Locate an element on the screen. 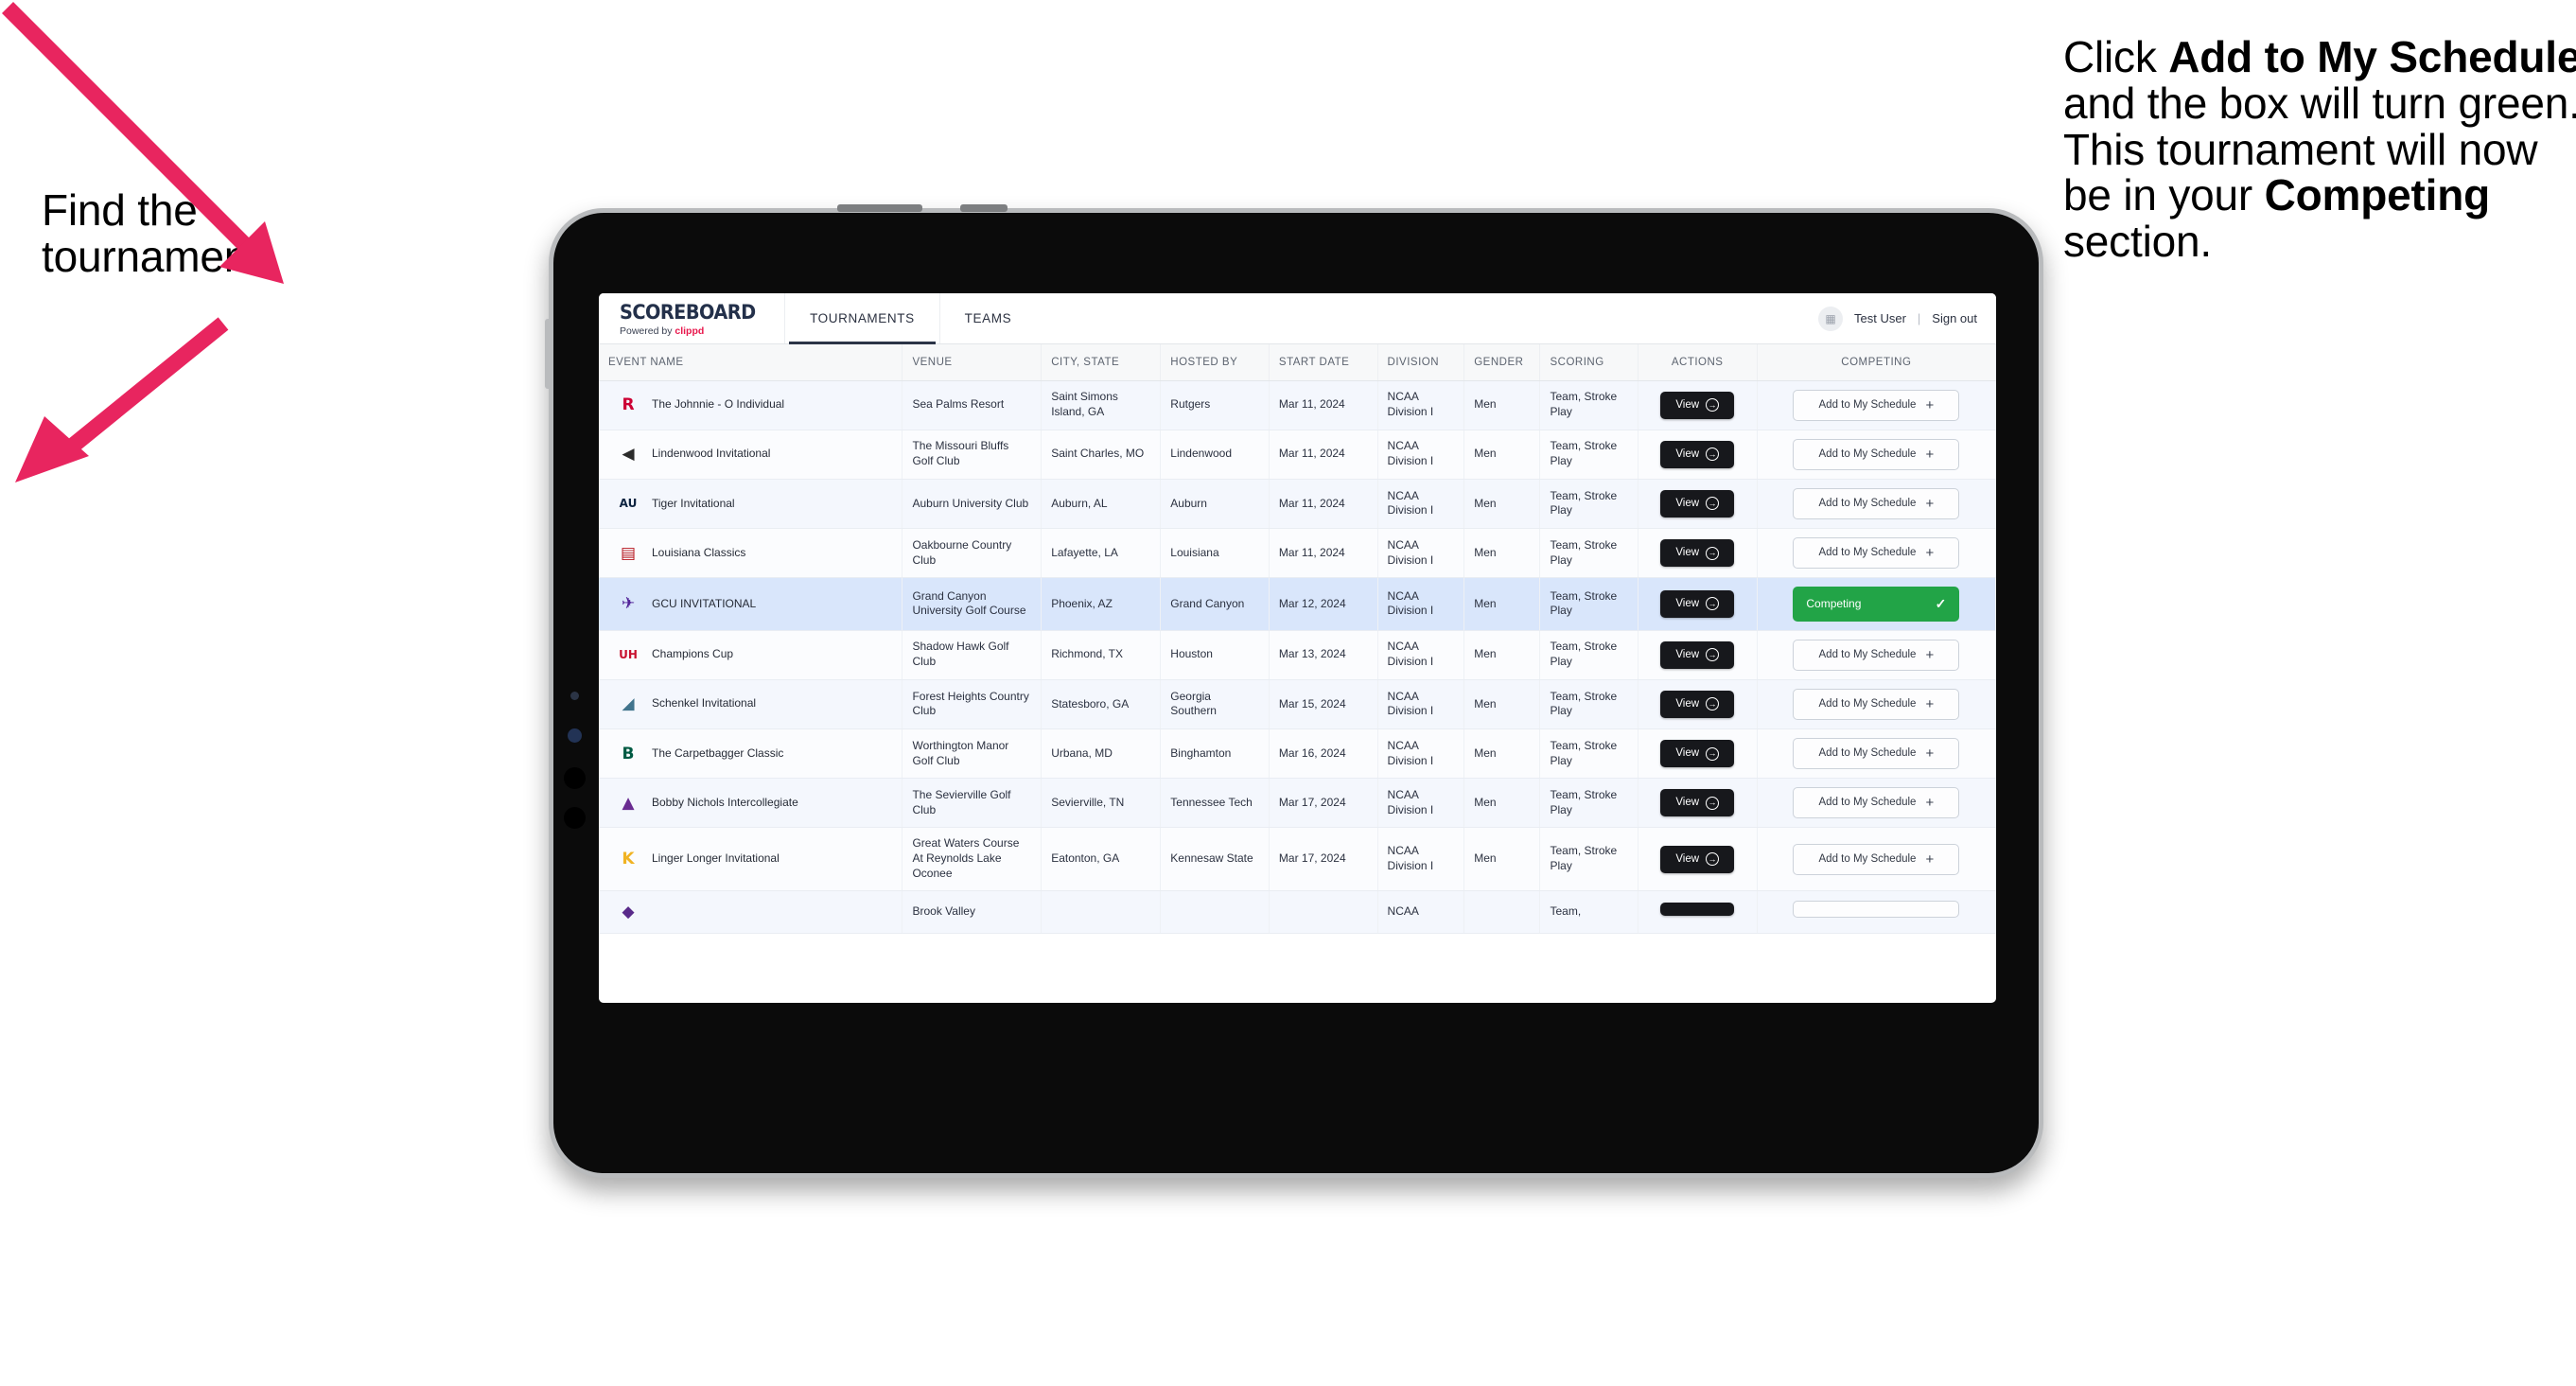  camera-lens-icon is located at coordinates (575, 735).